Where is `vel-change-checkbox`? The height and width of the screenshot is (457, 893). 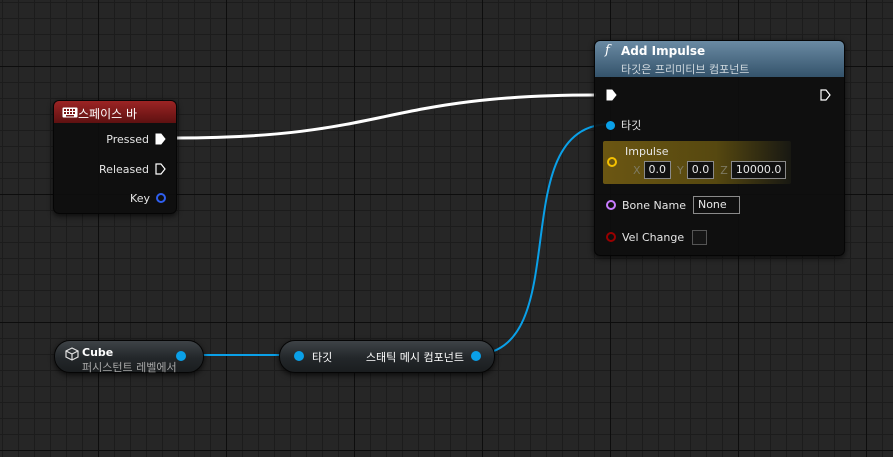 vel-change-checkbox is located at coordinates (700, 237).